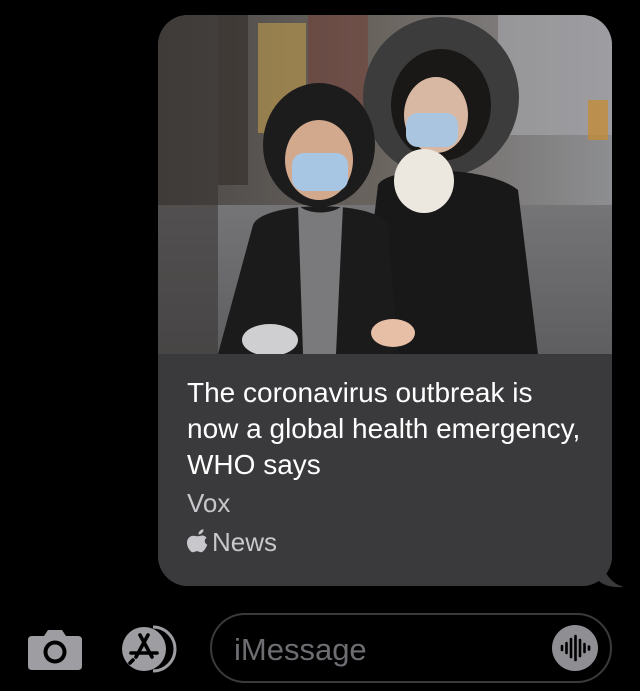  Describe the element at coordinates (575, 648) in the screenshot. I see `audio-waveform-icon` at that location.